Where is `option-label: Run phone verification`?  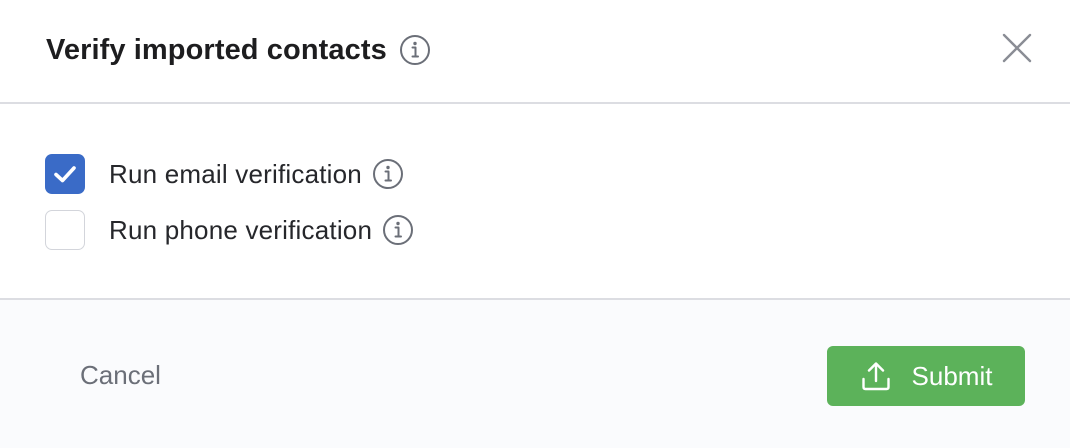
option-label: Run phone verification is located at coordinates (241, 229).